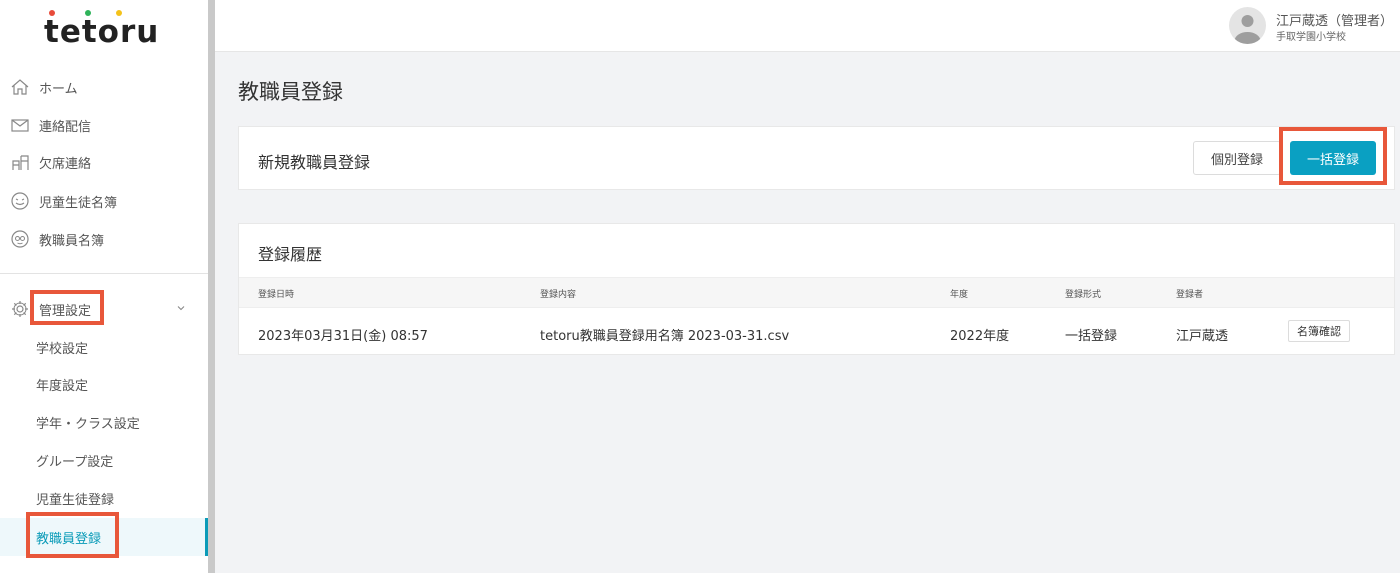 This screenshot has height=573, width=1400. What do you see at coordinates (1319, 331) in the screenshot?
I see `view-roster-button: 名簿確認` at bounding box center [1319, 331].